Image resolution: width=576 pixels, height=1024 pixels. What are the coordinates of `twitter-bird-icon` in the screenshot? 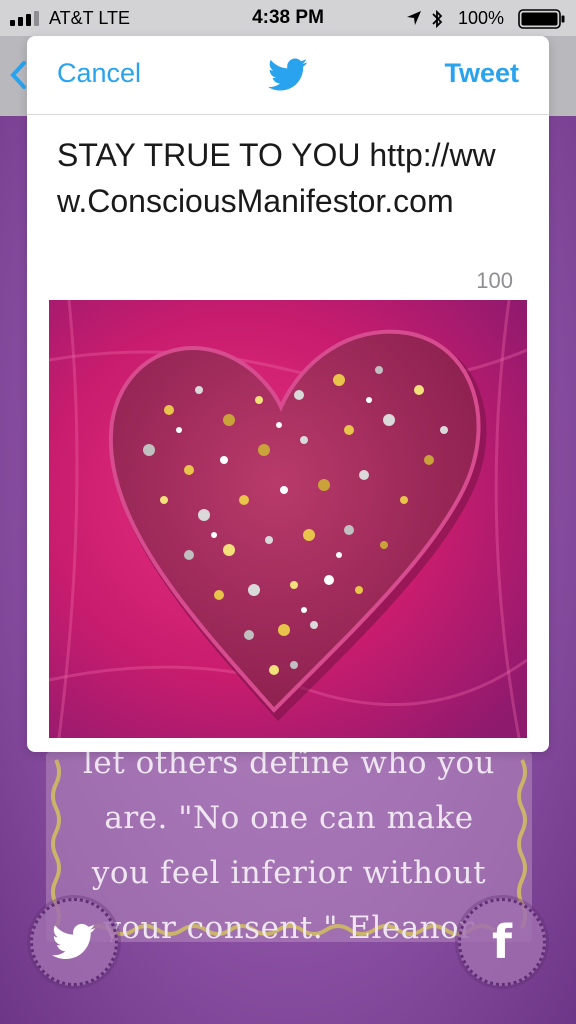 It's located at (288, 74).